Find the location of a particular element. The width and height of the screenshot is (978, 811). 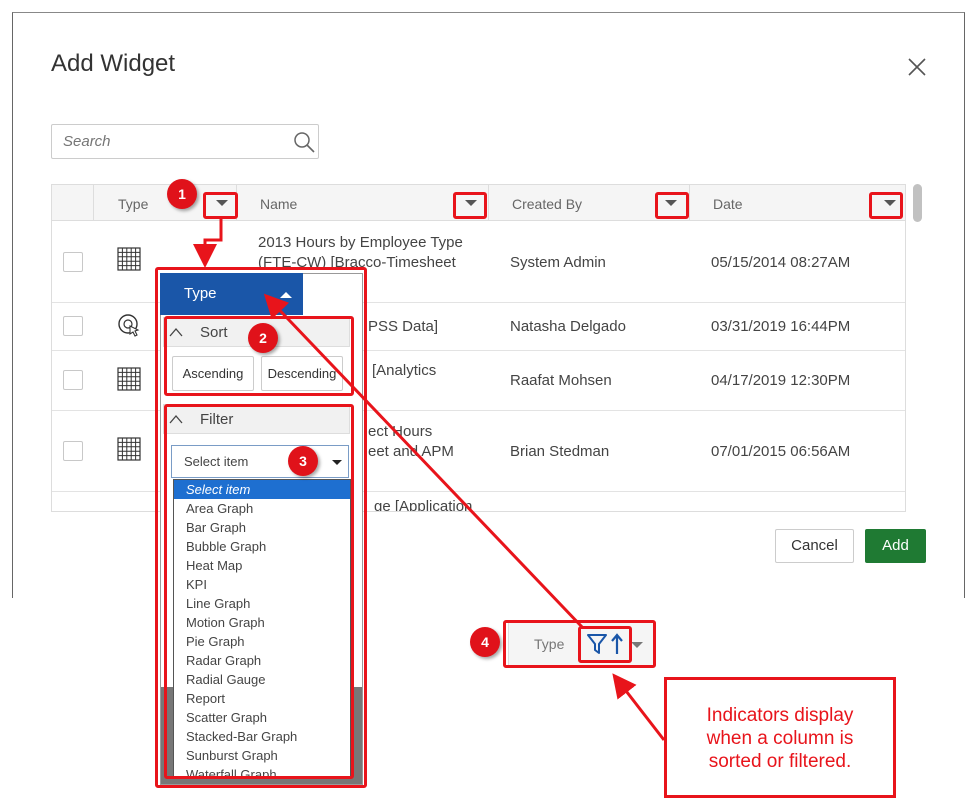

highlight-type-caret is located at coordinates (220, 205).